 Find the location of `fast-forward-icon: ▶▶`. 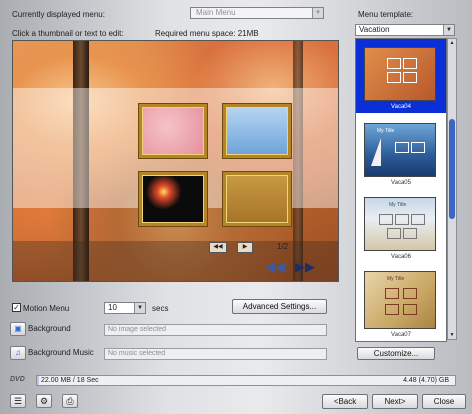

fast-forward-icon: ▶▶ is located at coordinates (305, 267).